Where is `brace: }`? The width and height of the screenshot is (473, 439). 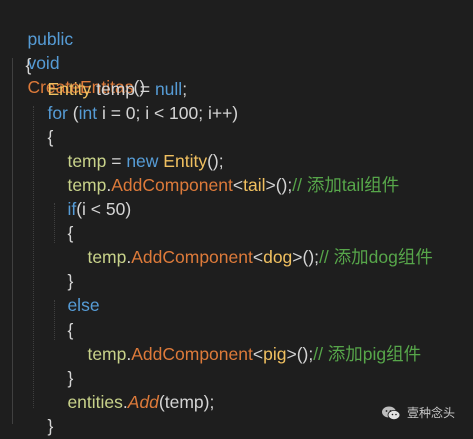
brace: } is located at coordinates (50, 426).